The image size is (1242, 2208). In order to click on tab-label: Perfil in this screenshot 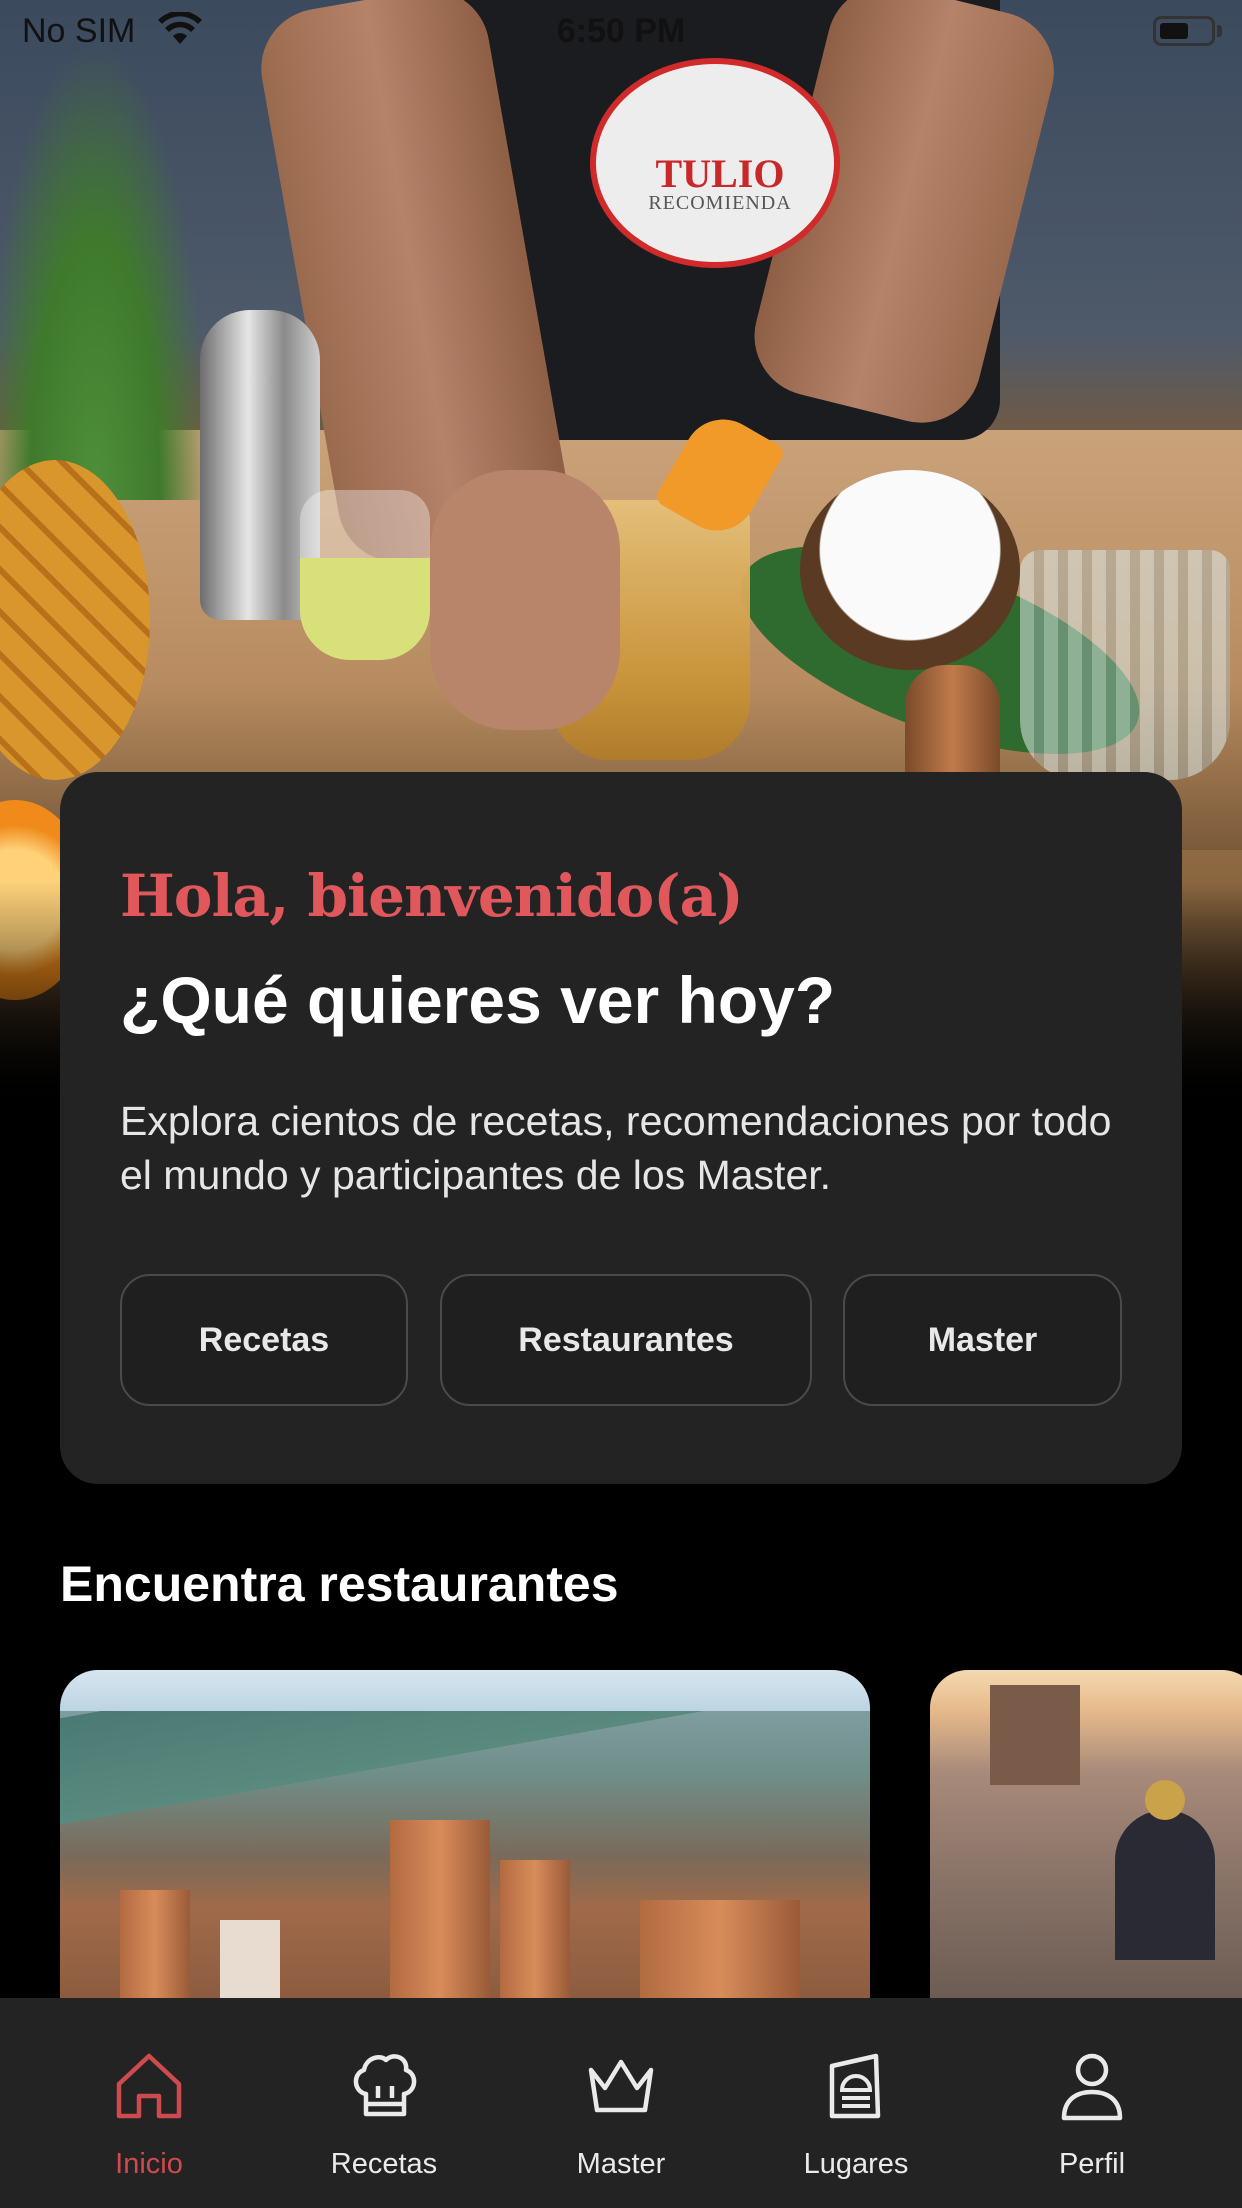, I will do `click(1092, 2164)`.